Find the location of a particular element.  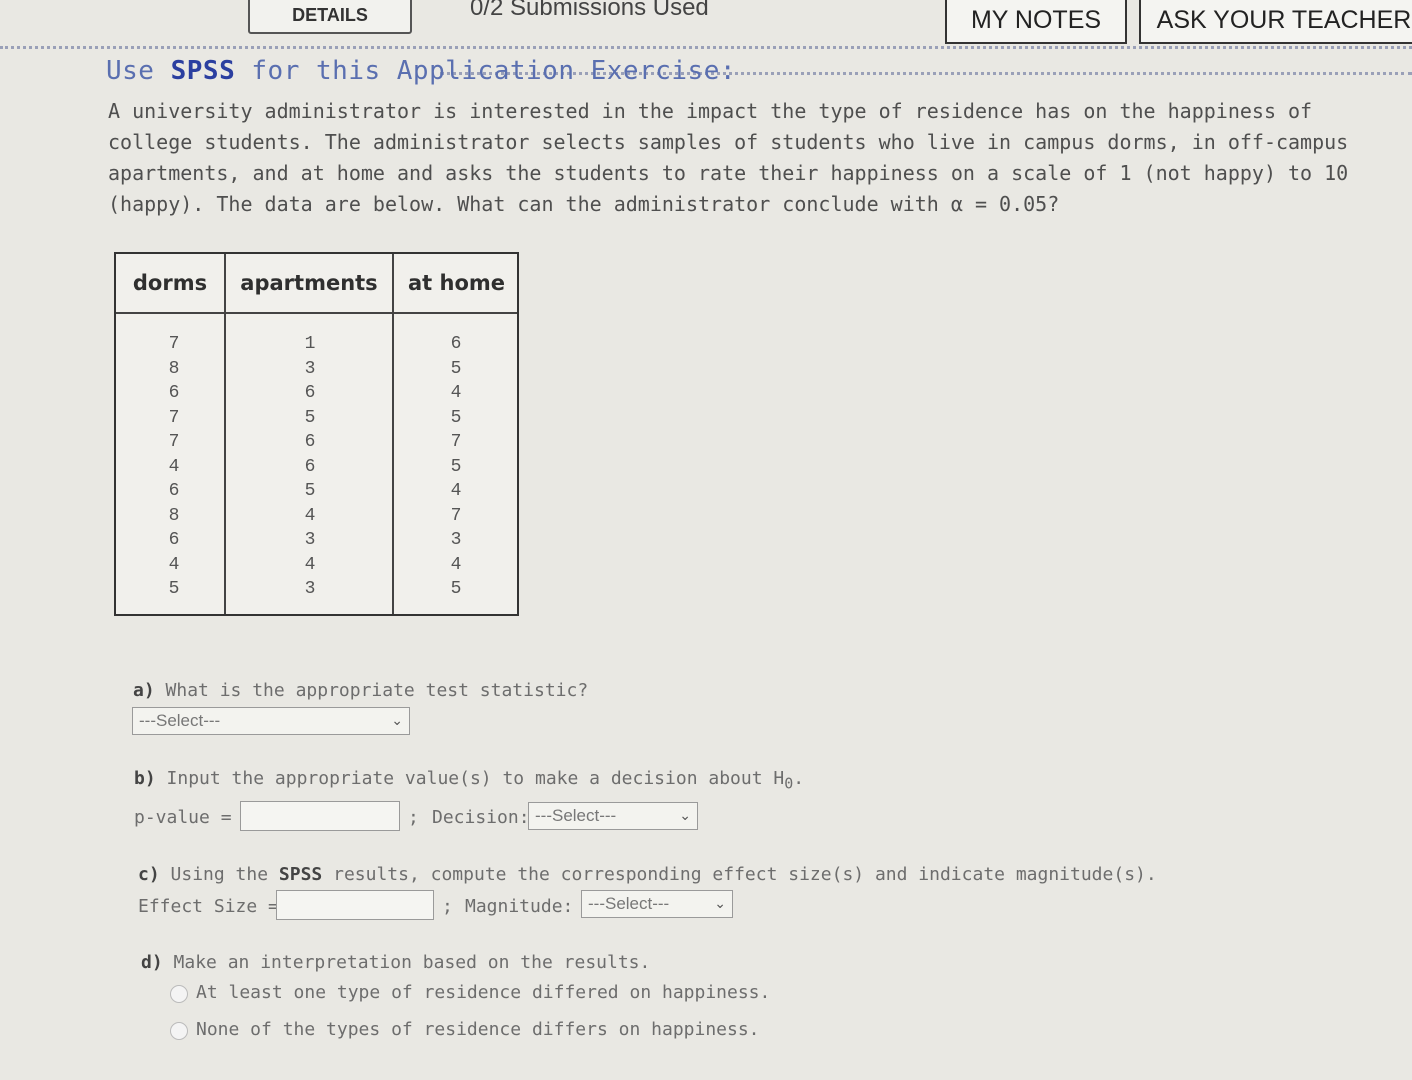

my-notes-button: MY NOTES is located at coordinates (1036, 22).